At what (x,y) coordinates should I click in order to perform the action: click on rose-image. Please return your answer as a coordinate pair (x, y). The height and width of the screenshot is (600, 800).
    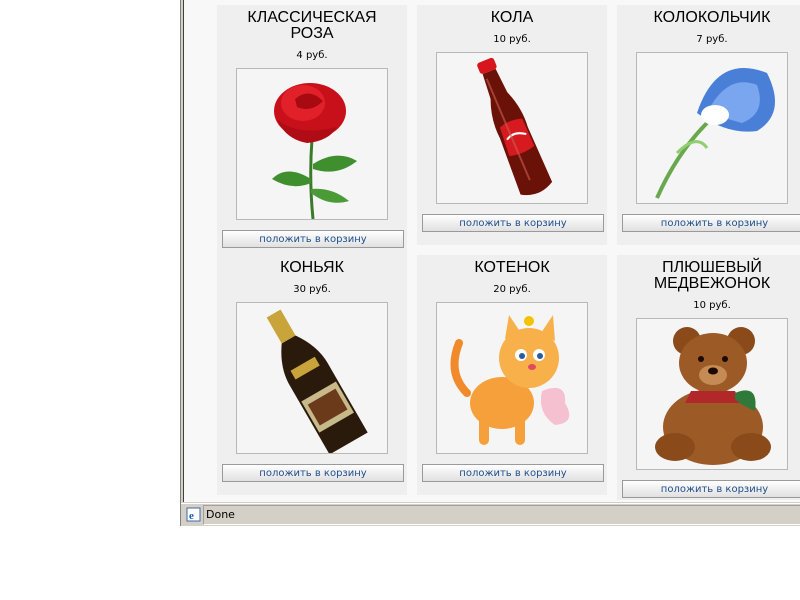
    Looking at the image, I should click on (312, 144).